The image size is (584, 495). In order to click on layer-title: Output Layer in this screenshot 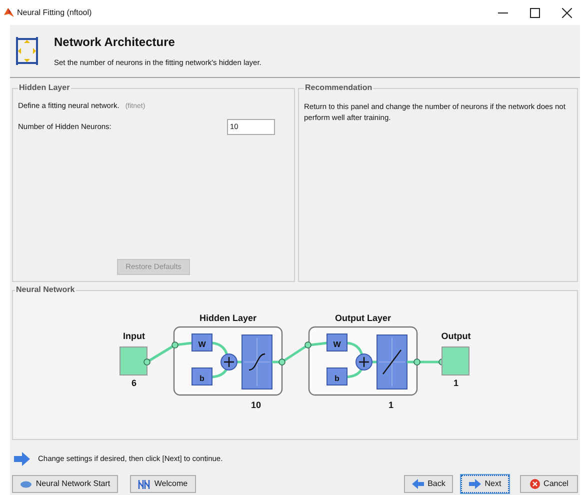, I will do `click(363, 318)`.